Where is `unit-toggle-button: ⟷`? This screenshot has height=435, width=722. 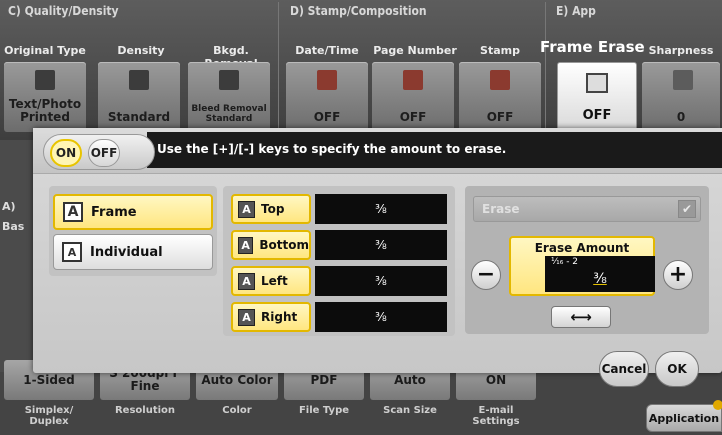
unit-toggle-button: ⟷ is located at coordinates (581, 317).